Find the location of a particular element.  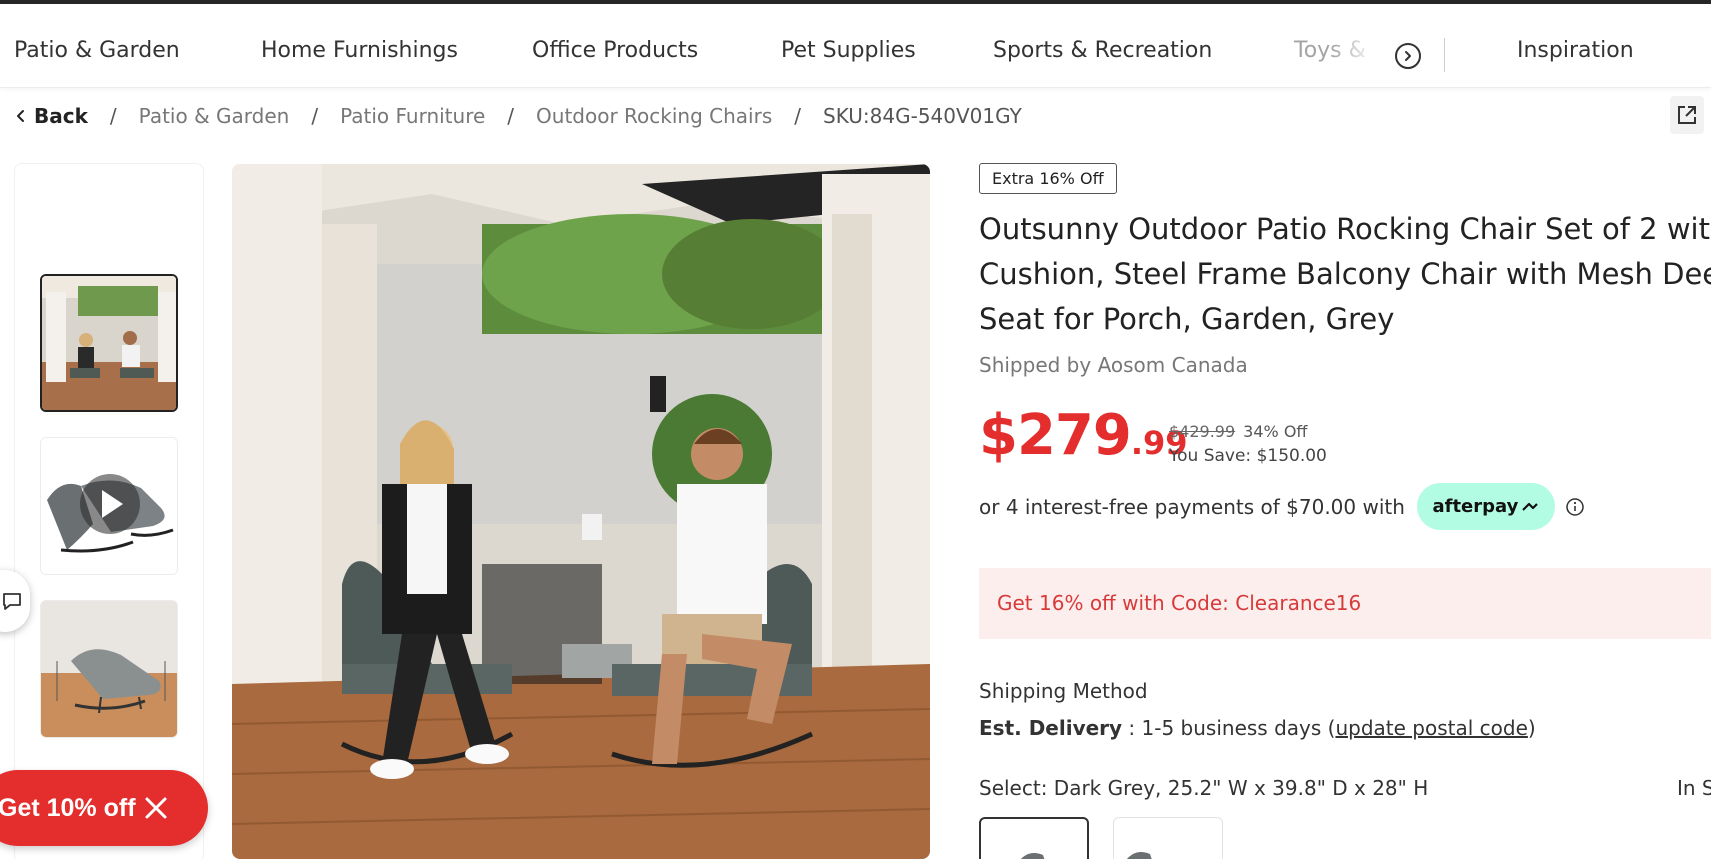

share-button is located at coordinates (1687, 115).